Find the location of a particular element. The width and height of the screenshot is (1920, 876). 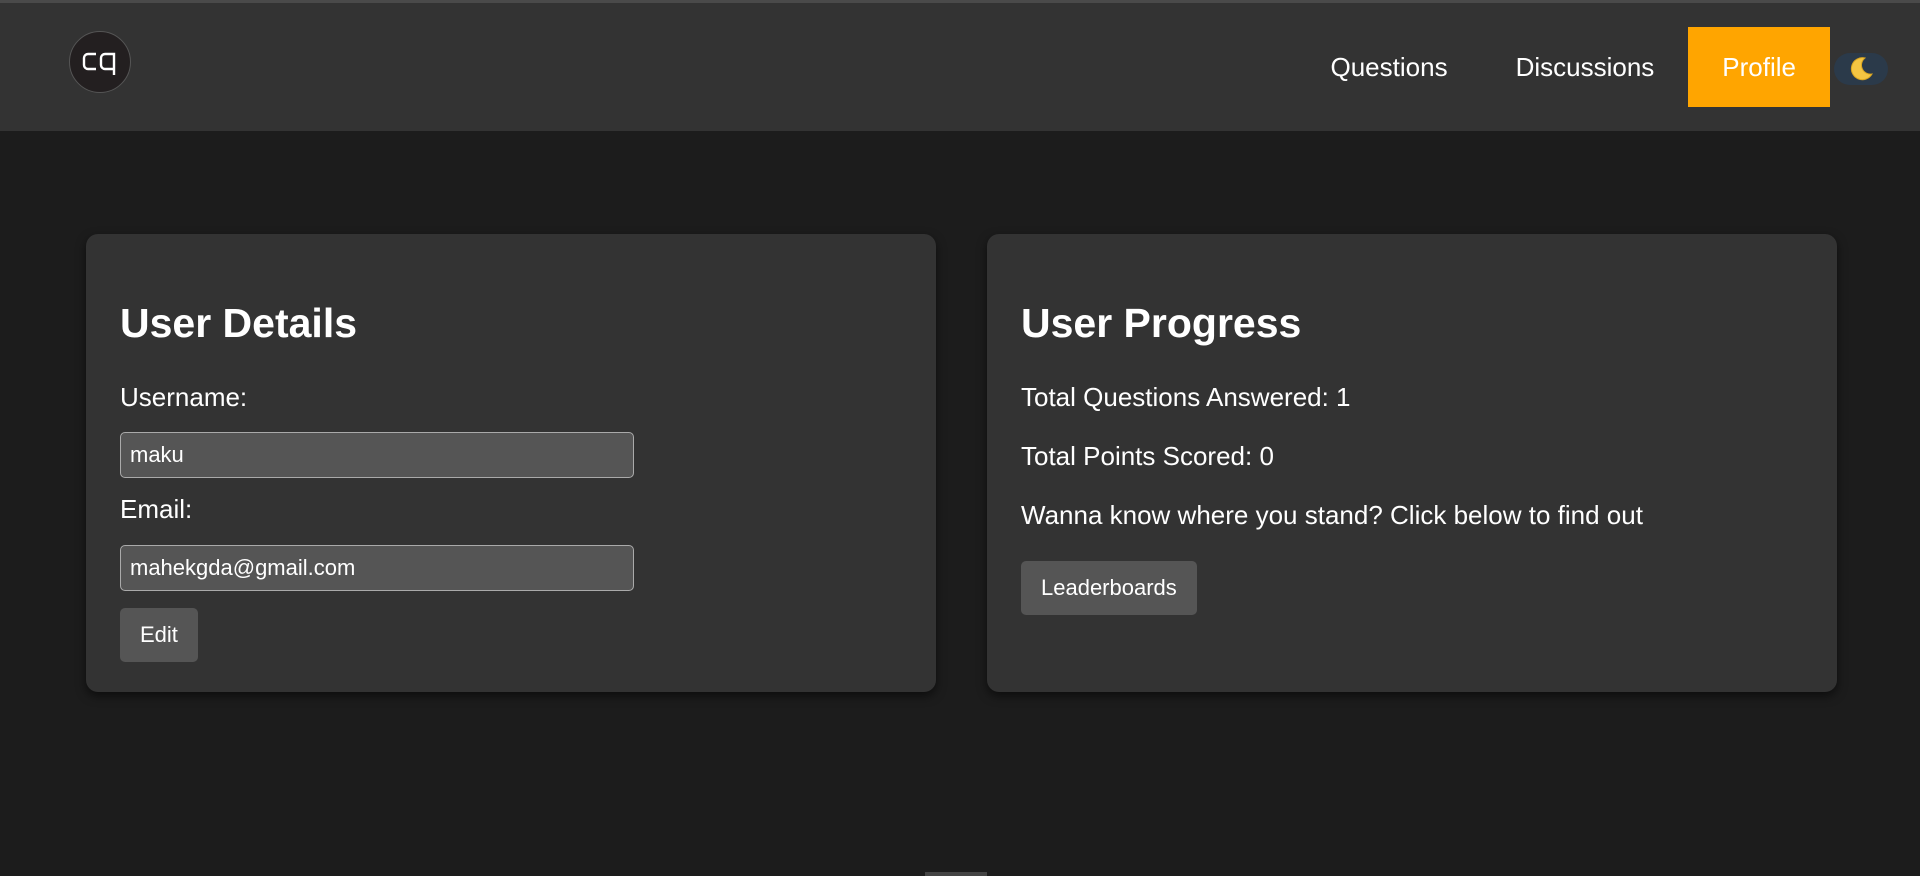

scroll-indicator is located at coordinates (956, 874).